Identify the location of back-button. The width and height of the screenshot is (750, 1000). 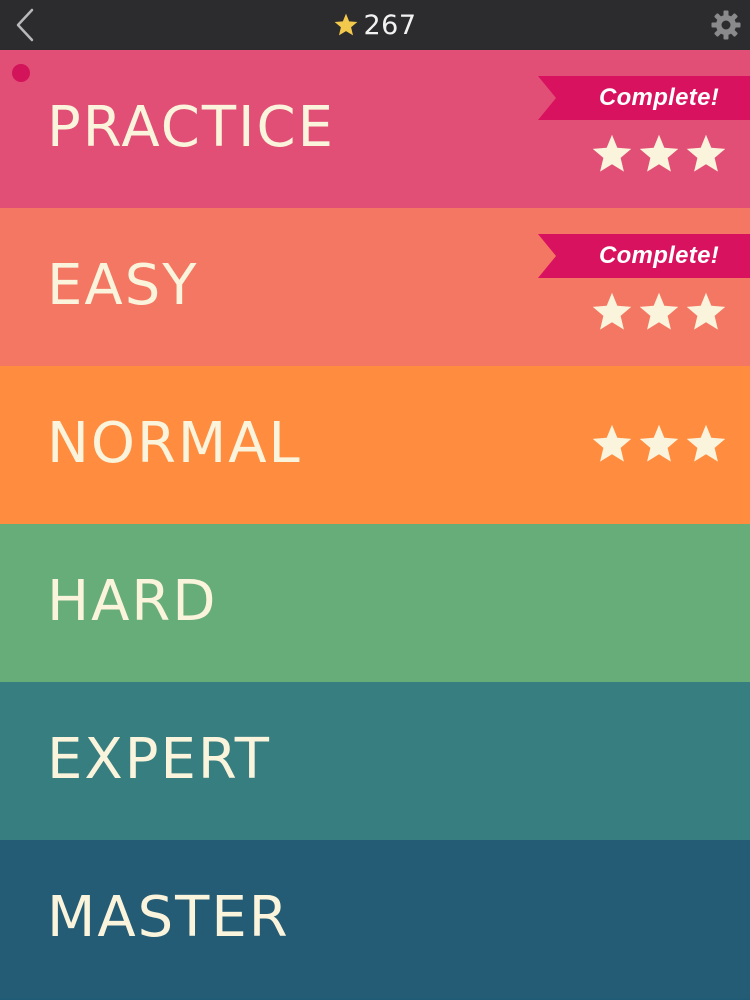
(25, 25).